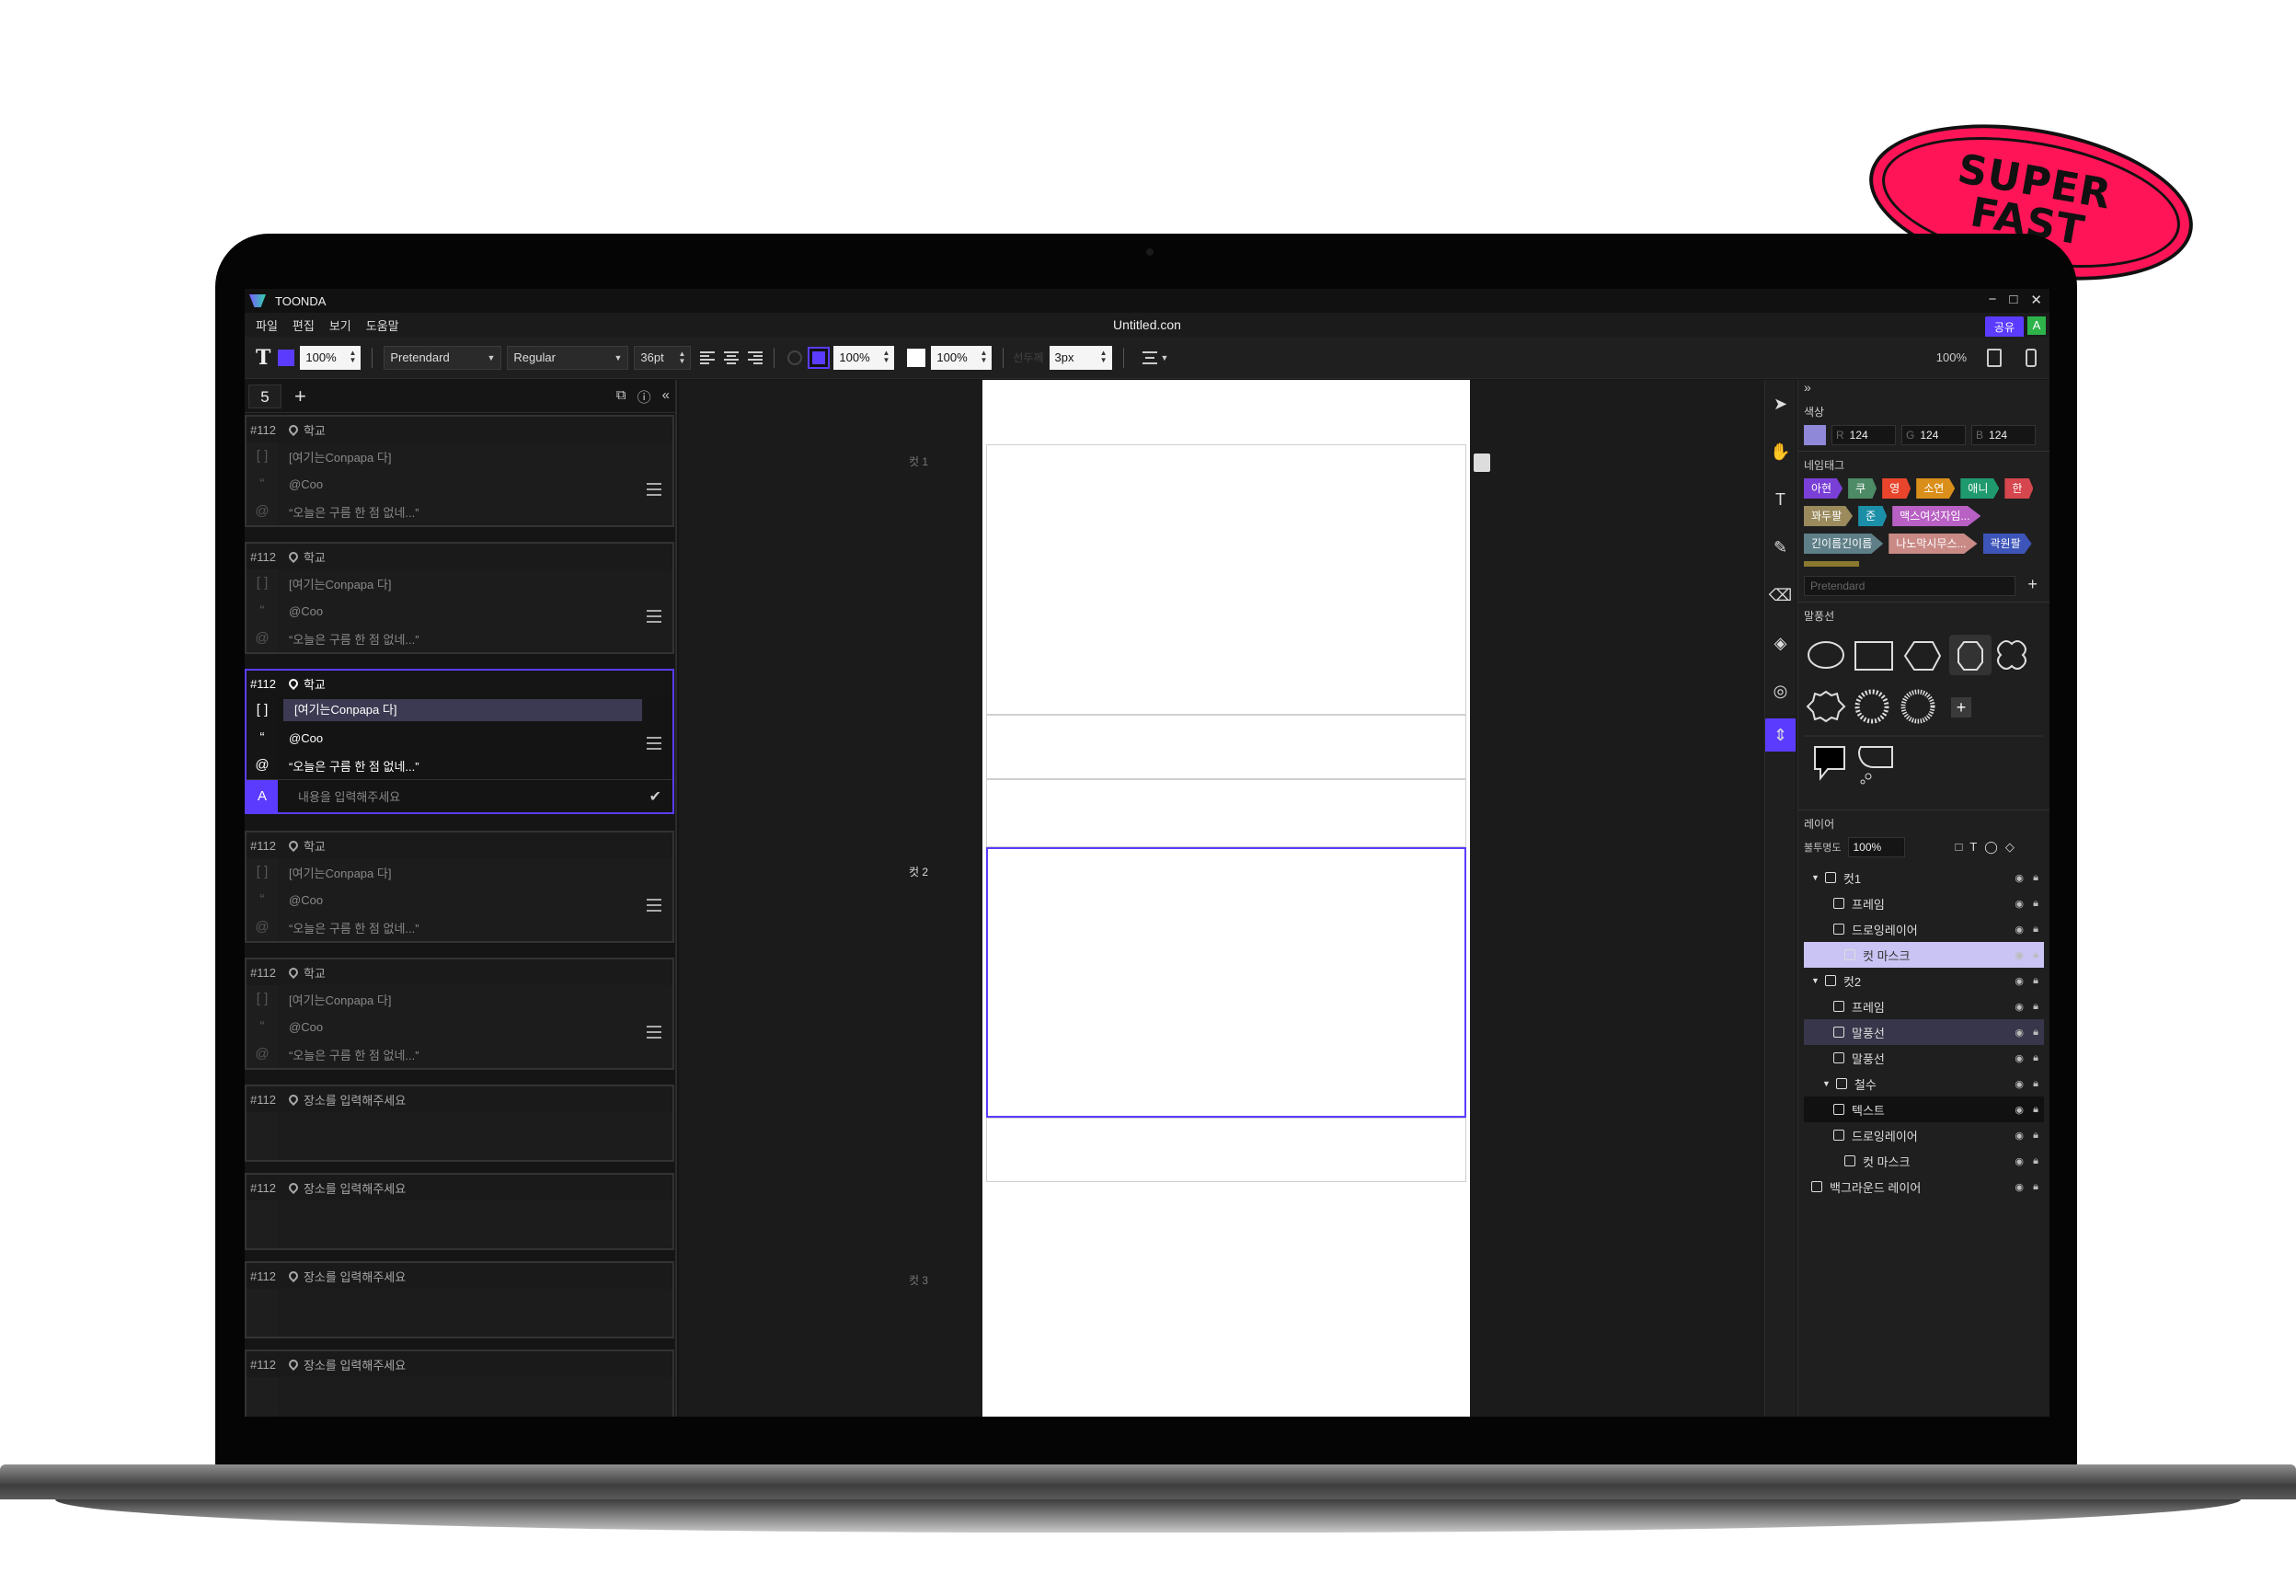 Image resolution: width=2296 pixels, height=1596 pixels. What do you see at coordinates (1780, 404) in the screenshot?
I see `select-tool-icon: ➤` at bounding box center [1780, 404].